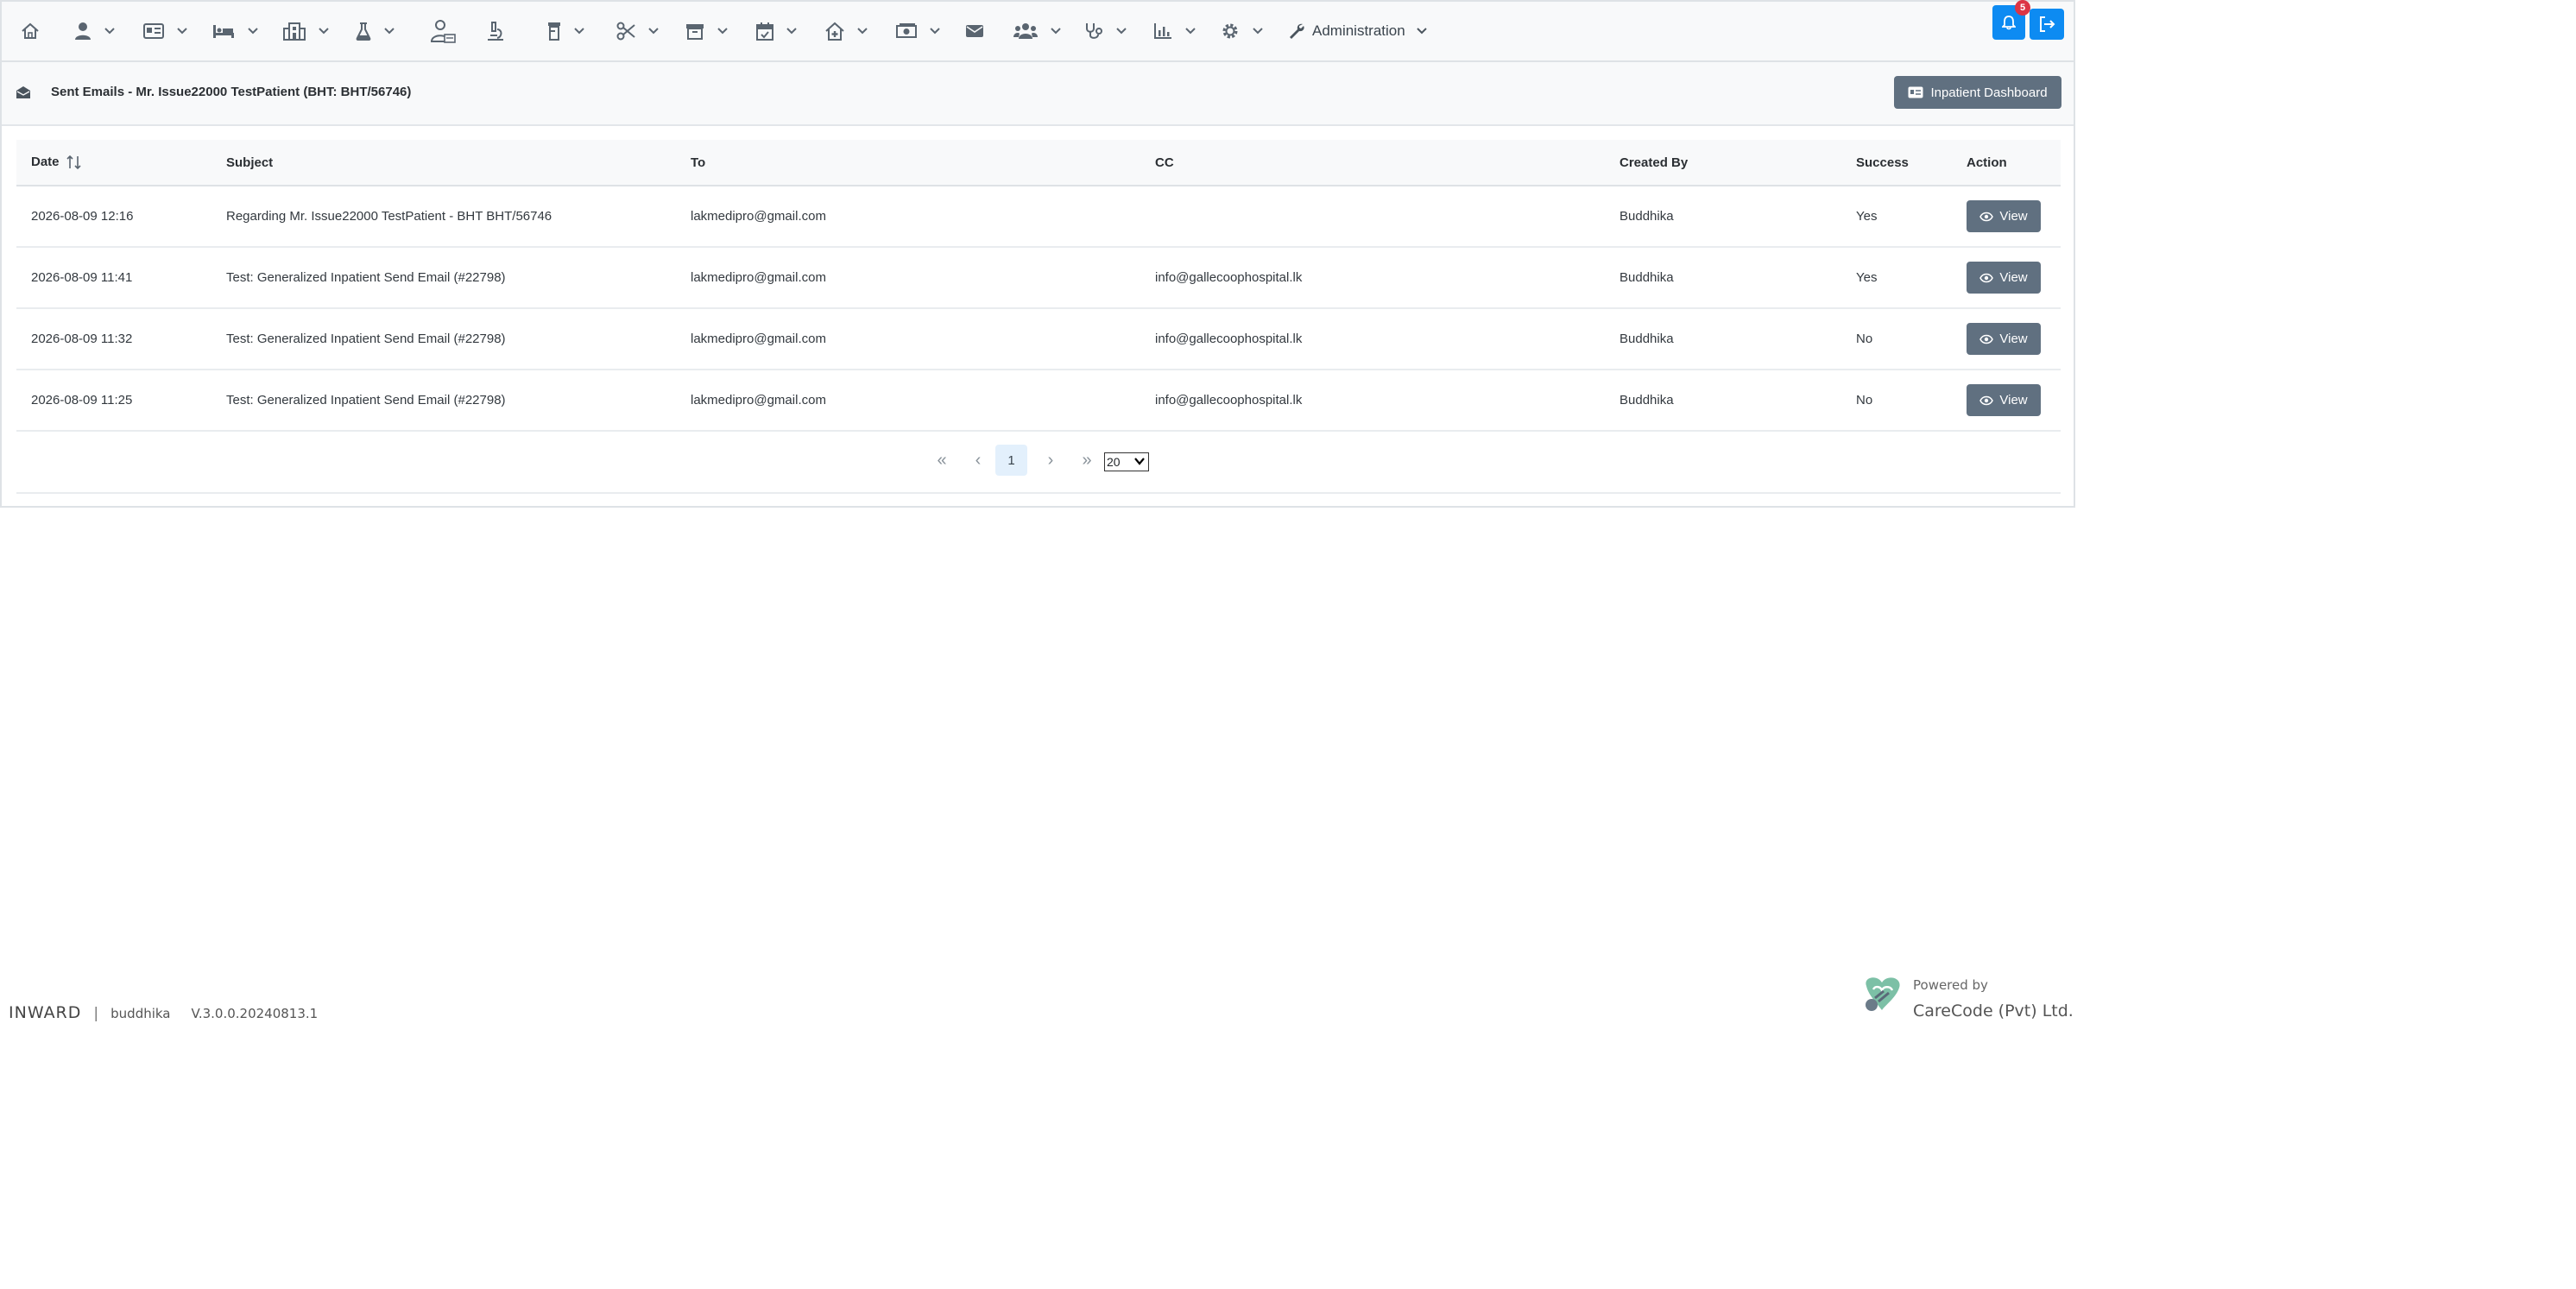 The width and height of the screenshot is (2576, 1289). I want to click on nav-cashier-menu, so click(918, 31).